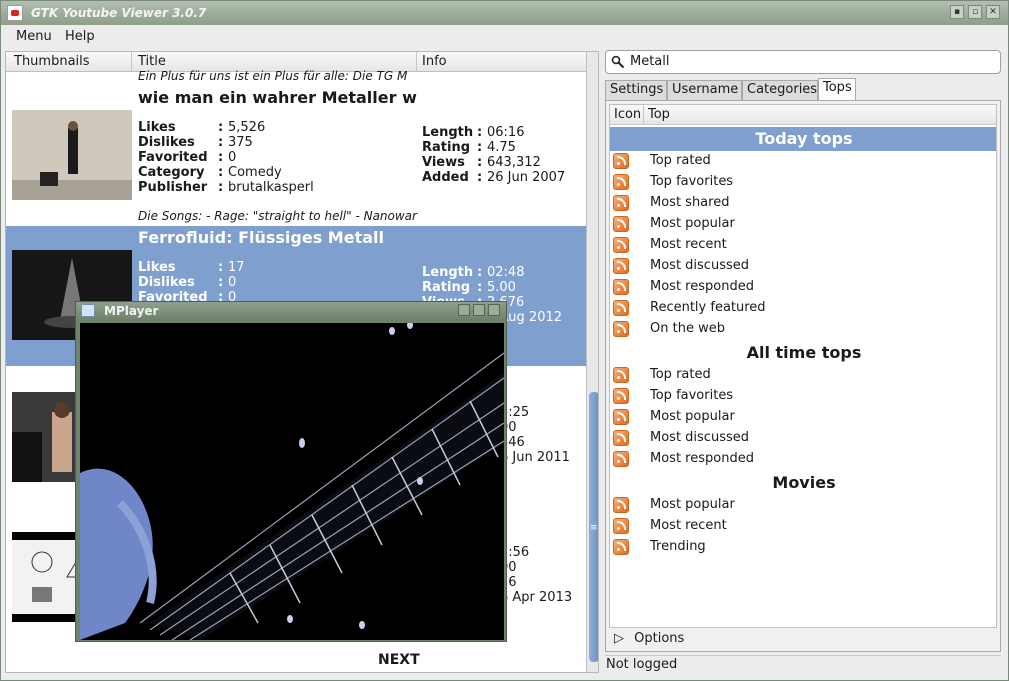  Describe the element at coordinates (504, 13) in the screenshot. I see `title-bar: GTK Youtube Viewer 3.0.7 ▪ ▫ ✕` at that location.